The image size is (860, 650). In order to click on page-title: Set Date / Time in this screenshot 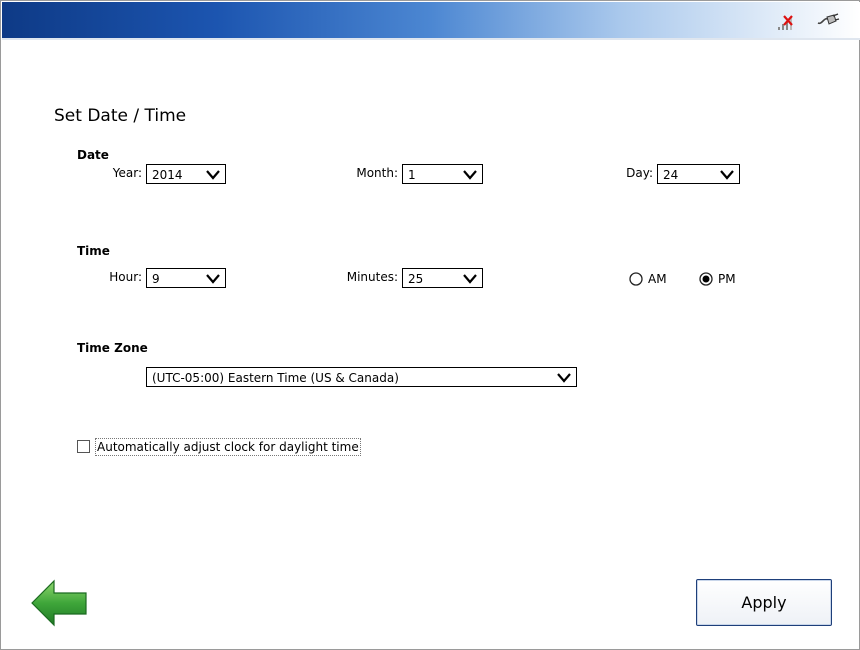, I will do `click(120, 116)`.